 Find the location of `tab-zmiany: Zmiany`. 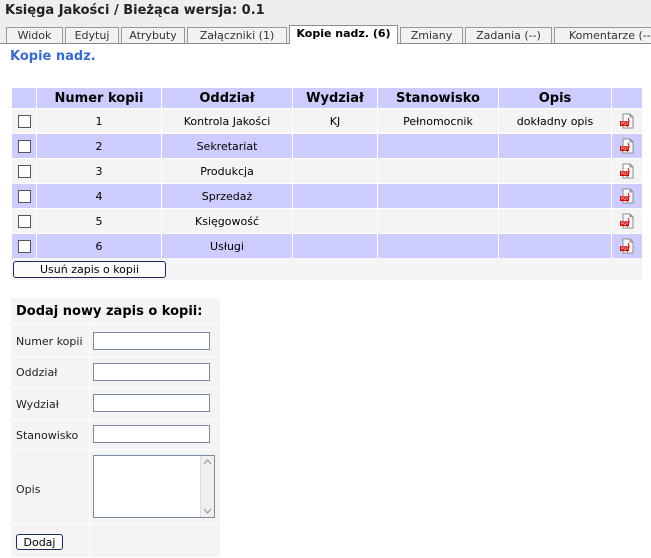

tab-zmiany: Zmiany is located at coordinates (431, 35).